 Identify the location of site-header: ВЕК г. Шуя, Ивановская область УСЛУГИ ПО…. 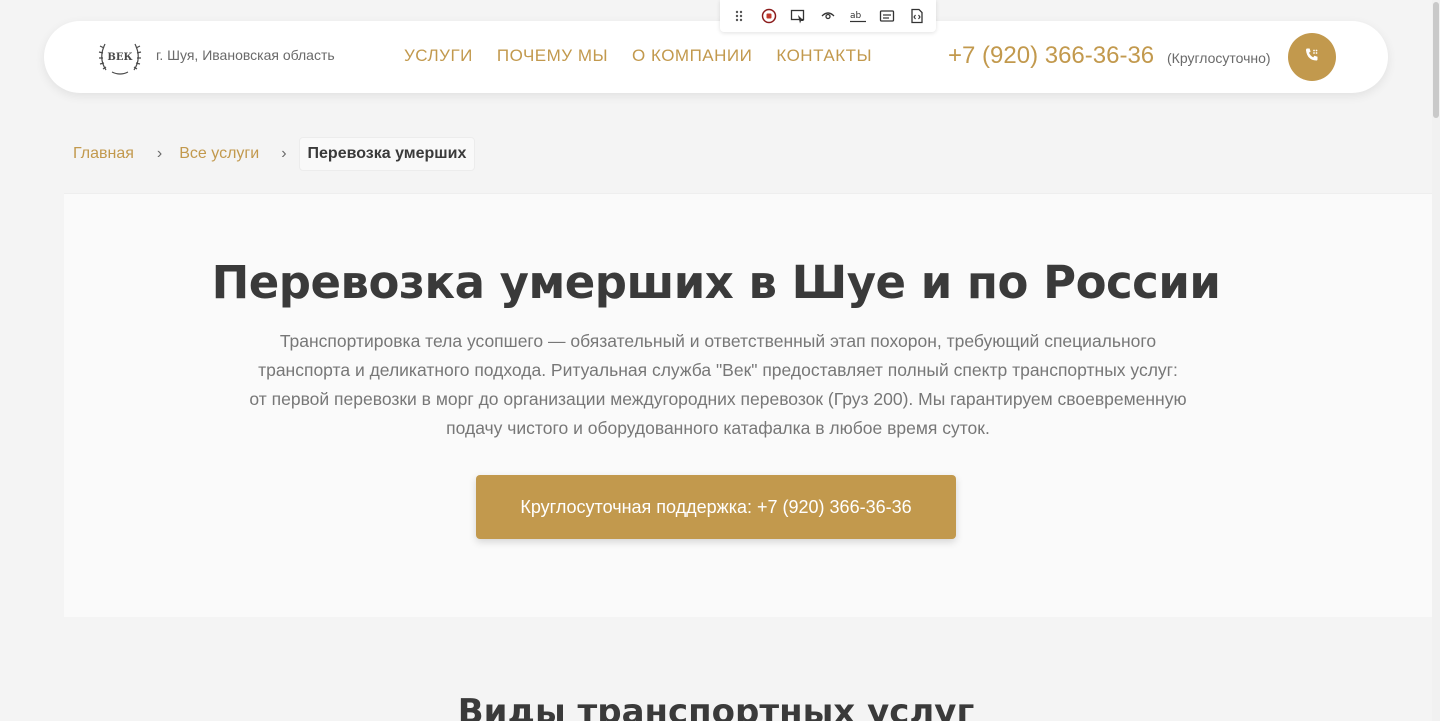
(716, 57).